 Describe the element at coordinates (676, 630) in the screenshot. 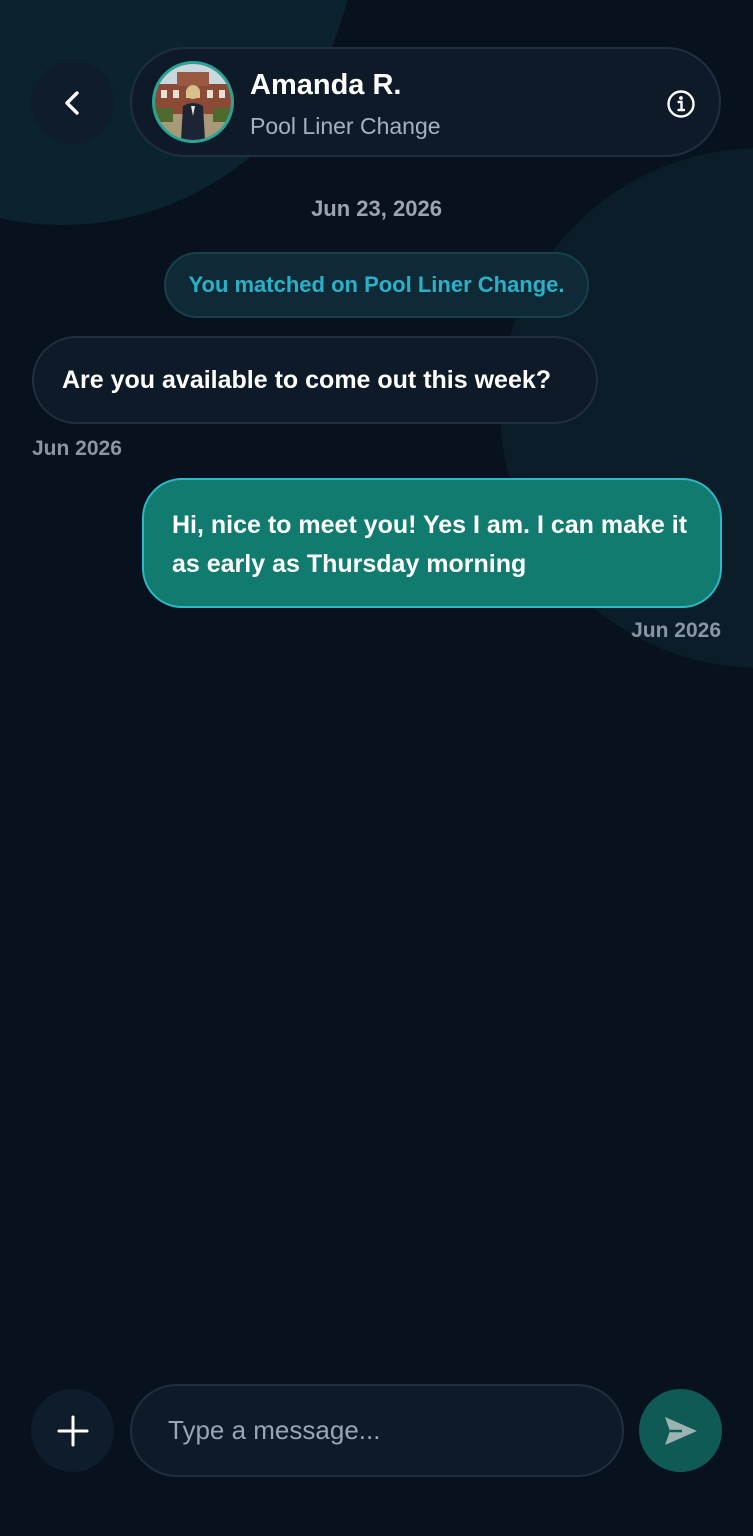

I see `outgoing-message-time: Jun 2026` at that location.